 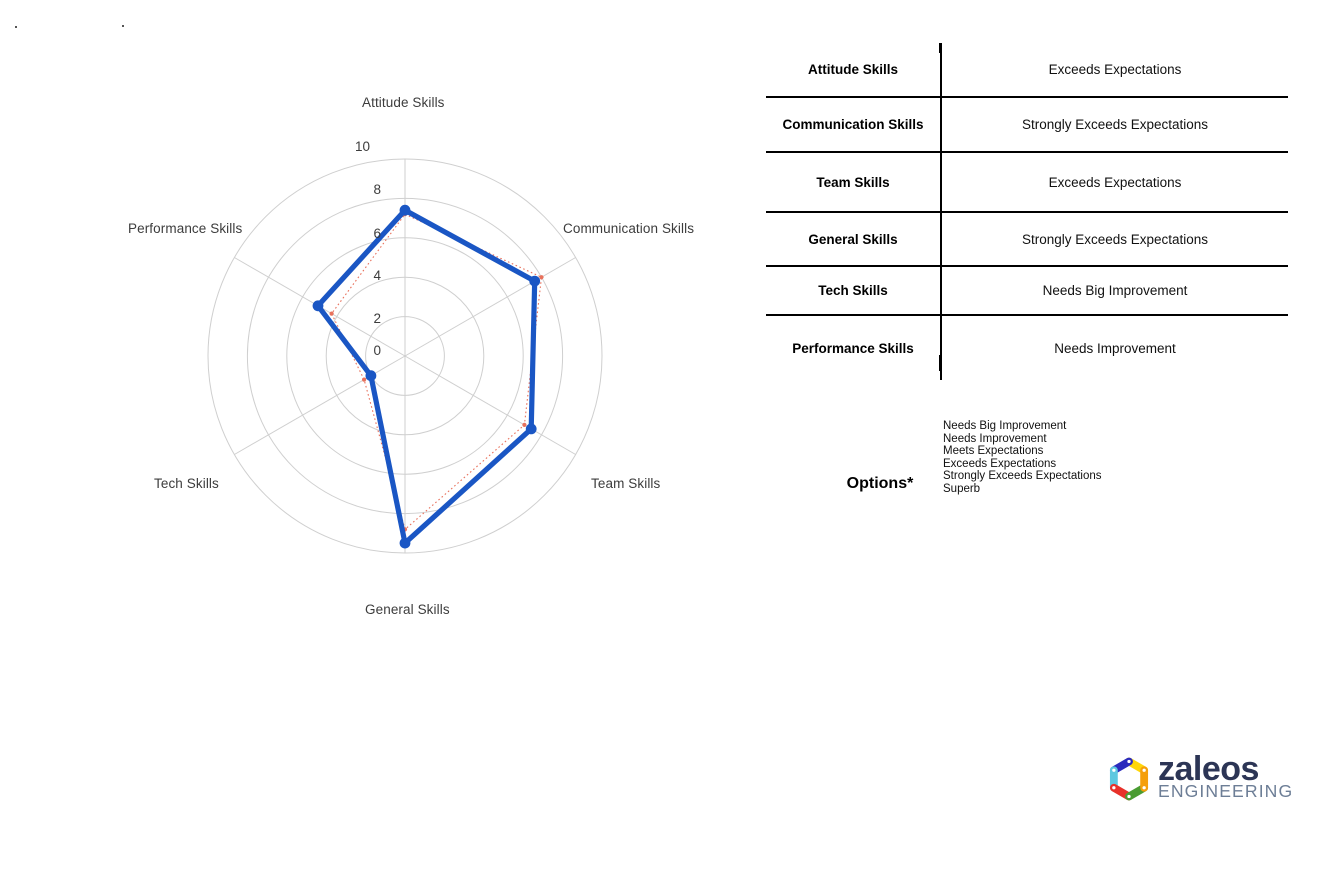 I want to click on table-row: Performance Skills Needs Improvement, so click(x=1027, y=347).